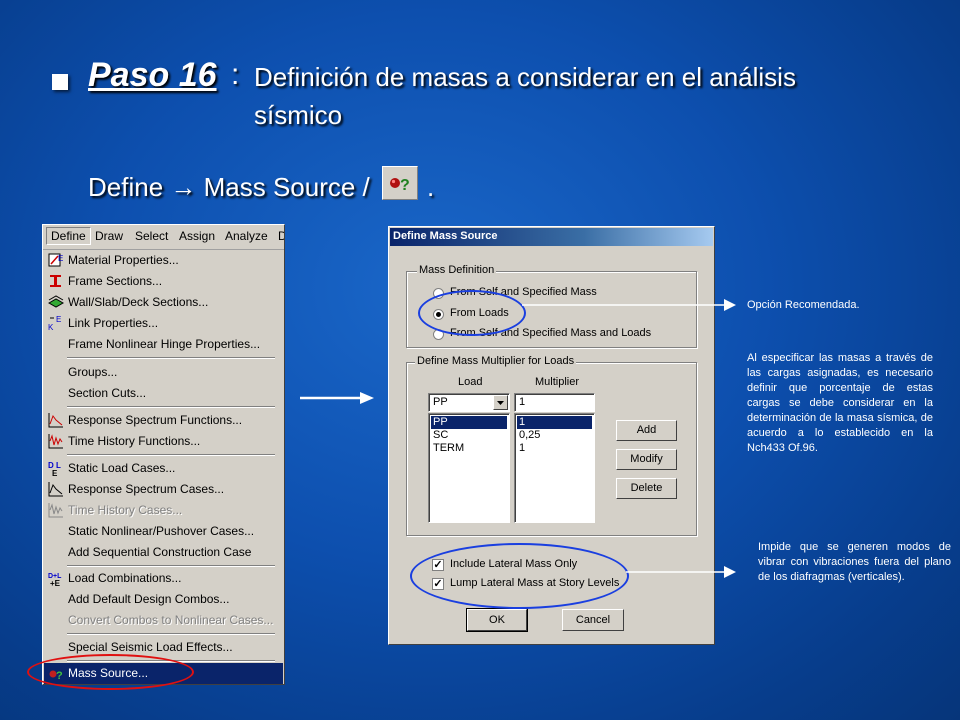  What do you see at coordinates (56, 281) in the screenshot?
I see `frame-section-icon` at bounding box center [56, 281].